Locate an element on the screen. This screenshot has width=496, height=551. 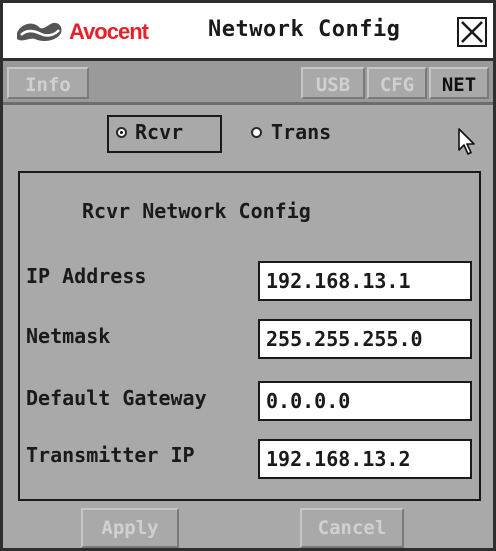
tab-usb: USB is located at coordinates (333, 83).